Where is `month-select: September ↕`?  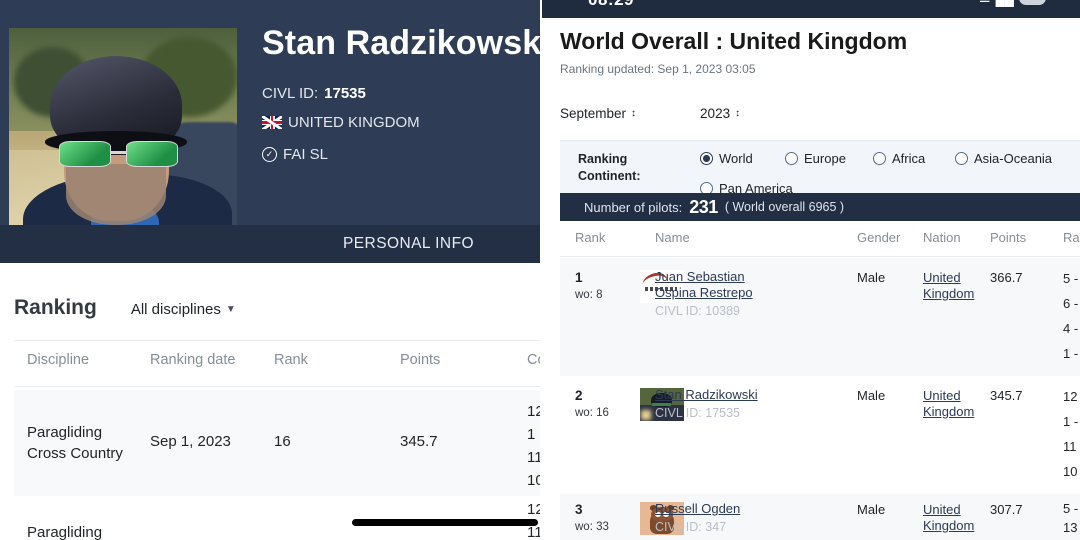
month-select: September ↕ is located at coordinates (598, 113).